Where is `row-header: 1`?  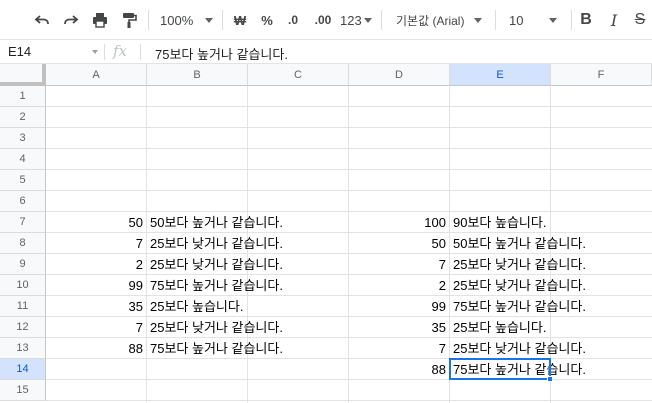 row-header: 1 is located at coordinates (23, 96).